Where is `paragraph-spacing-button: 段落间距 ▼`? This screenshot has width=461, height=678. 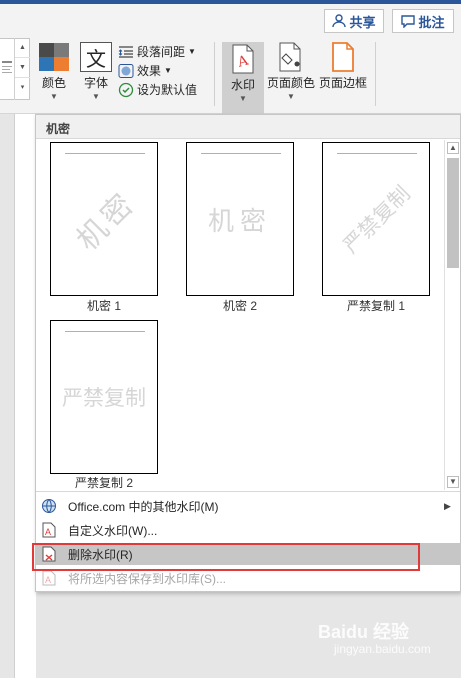
paragraph-spacing-button: 段落间距 ▼ is located at coordinates (157, 51).